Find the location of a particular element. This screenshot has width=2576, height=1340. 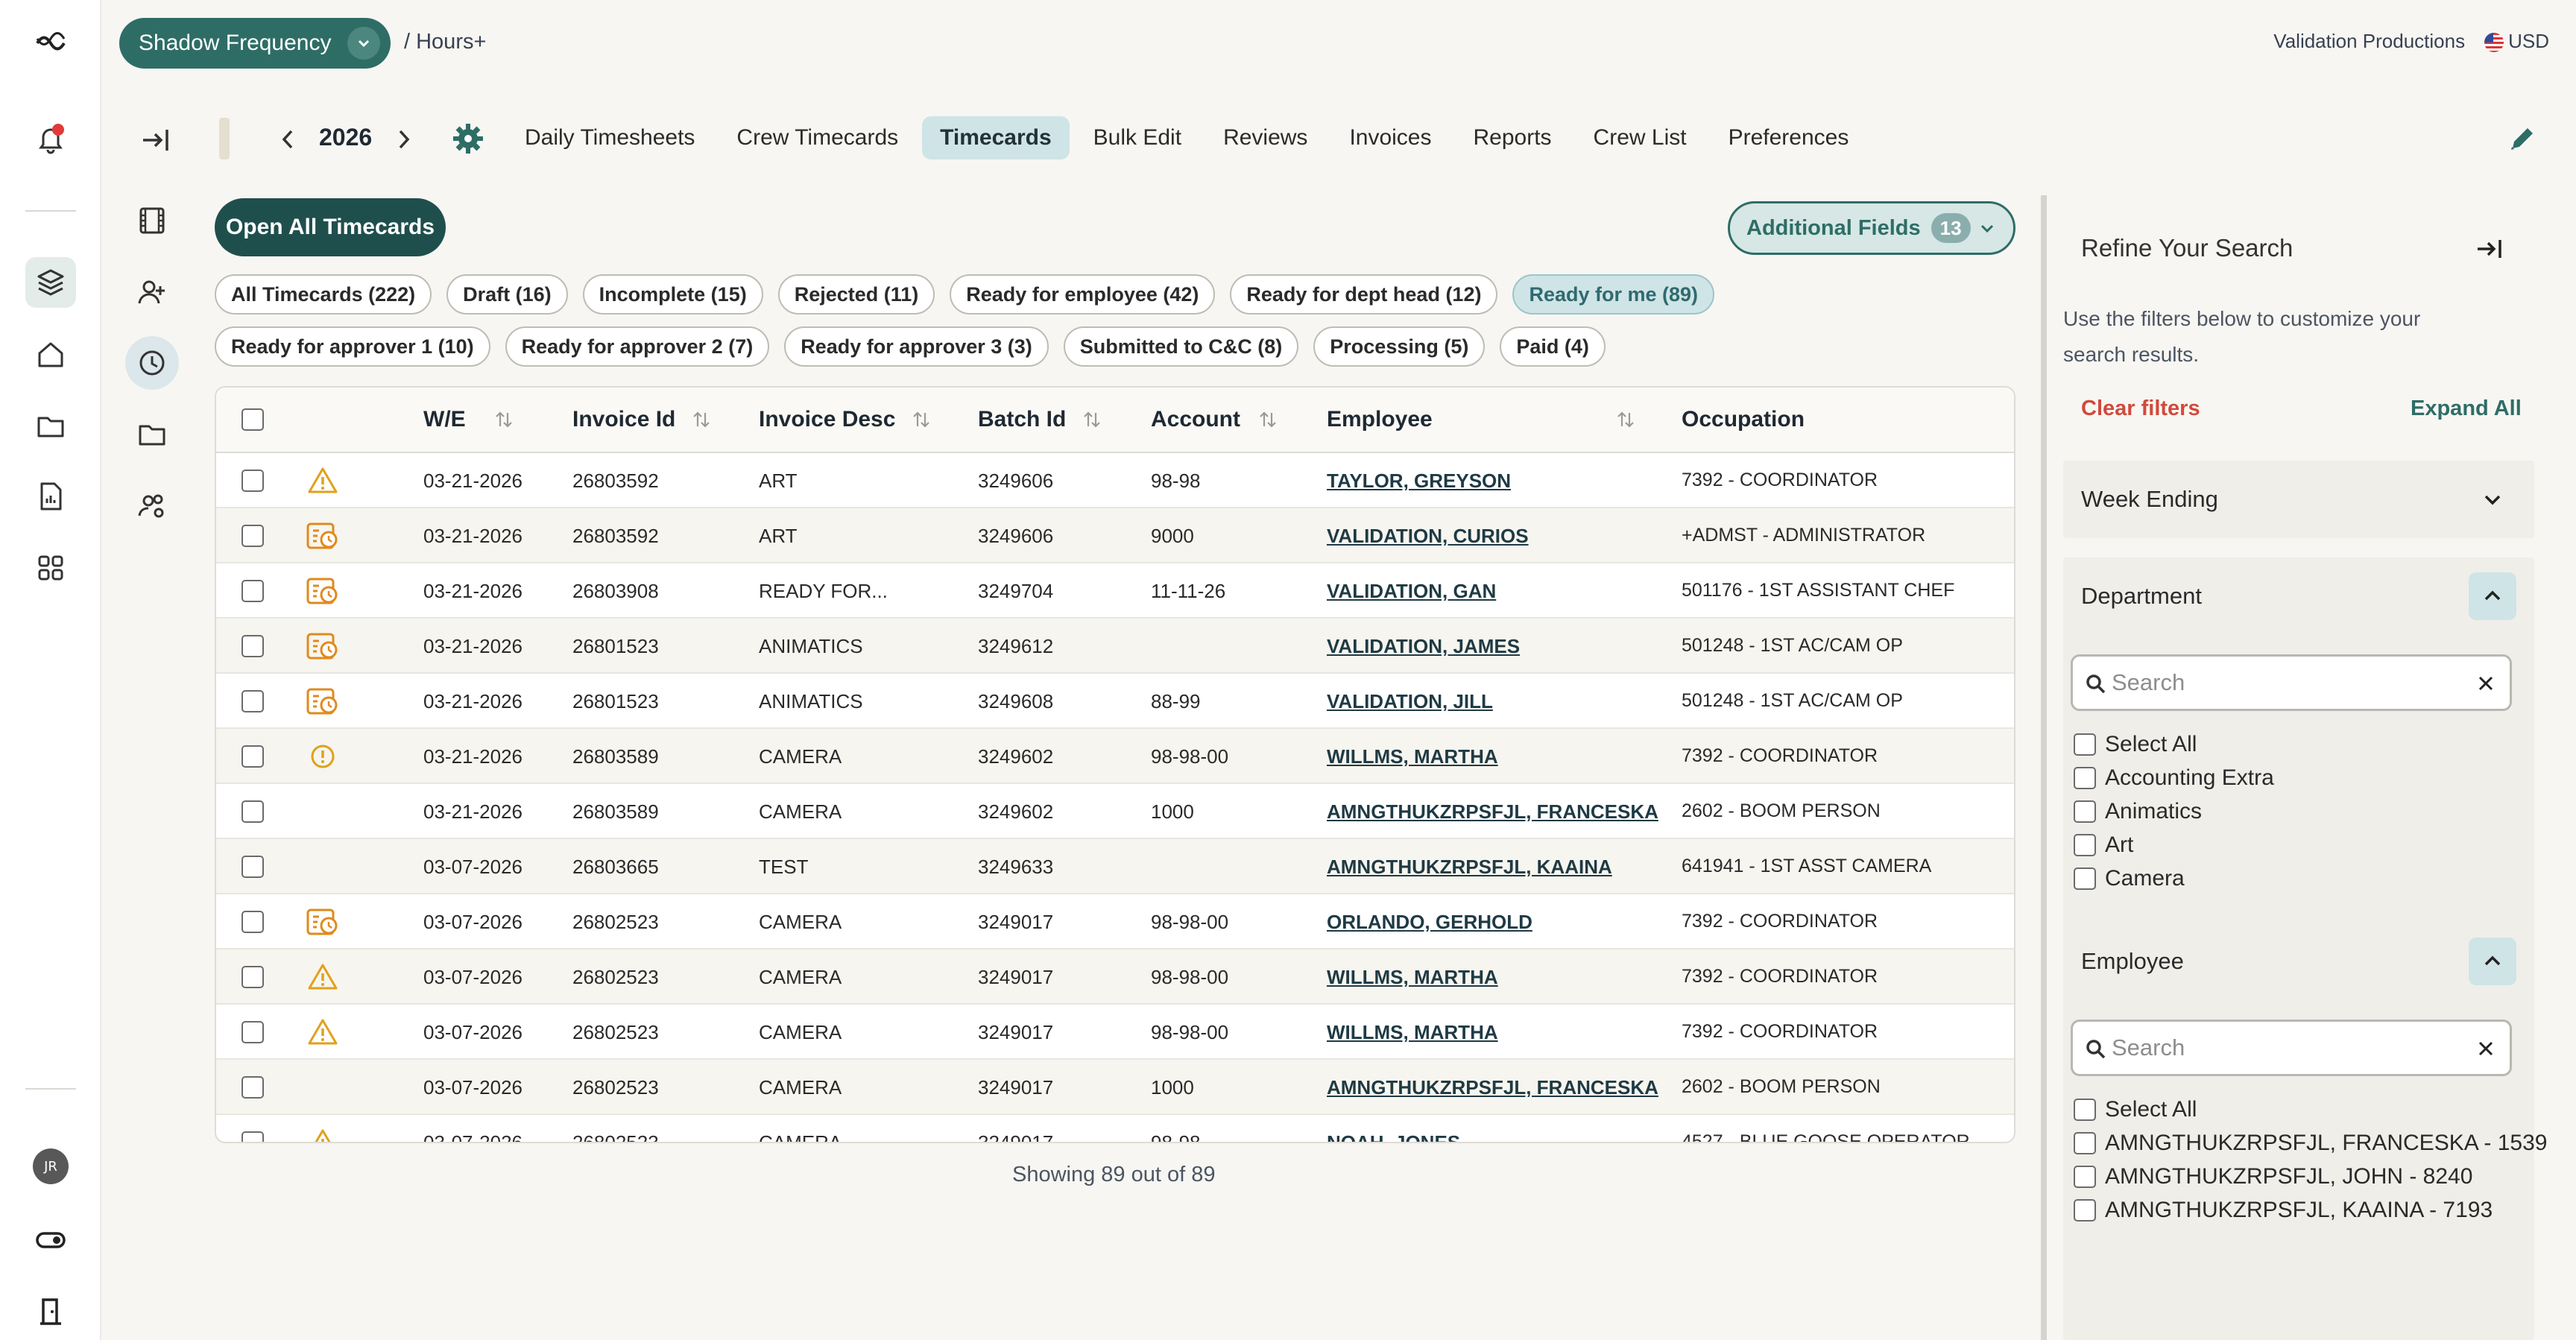

column-header-invoice-id: Invoice Id is located at coordinates (642, 419).